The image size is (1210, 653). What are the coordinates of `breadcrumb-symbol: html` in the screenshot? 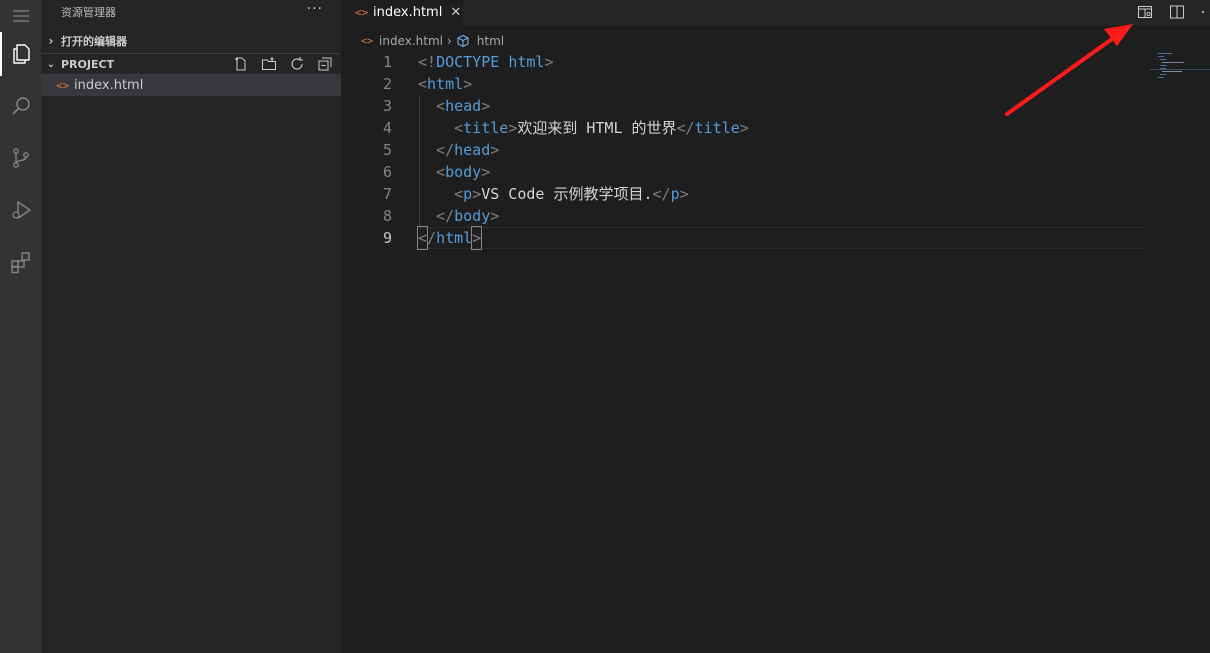 It's located at (490, 41).